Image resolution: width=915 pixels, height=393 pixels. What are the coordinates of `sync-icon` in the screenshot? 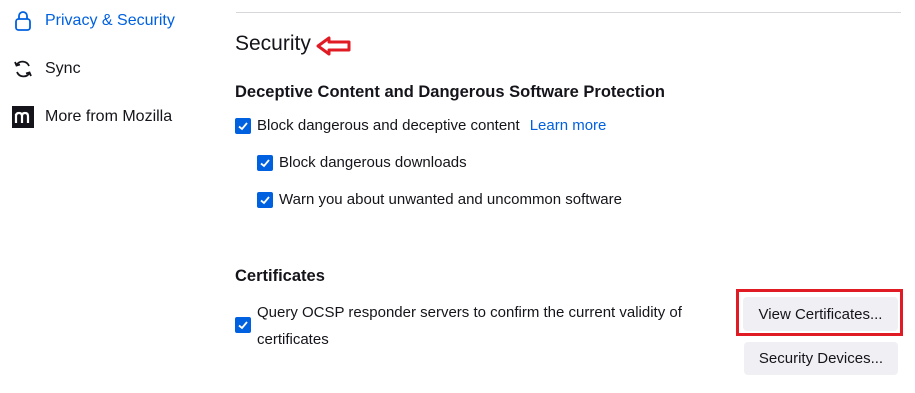 It's located at (23, 69).